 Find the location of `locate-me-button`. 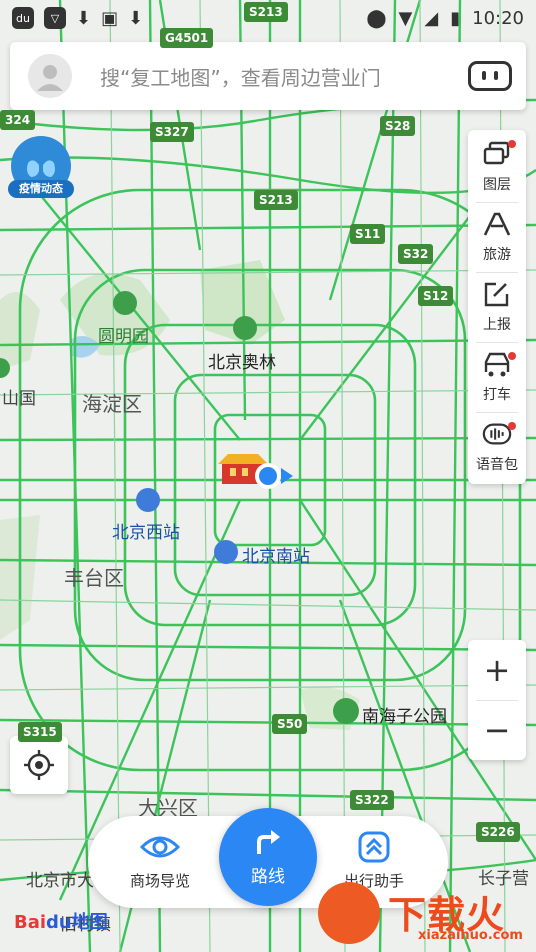

locate-me-button is located at coordinates (39, 765).